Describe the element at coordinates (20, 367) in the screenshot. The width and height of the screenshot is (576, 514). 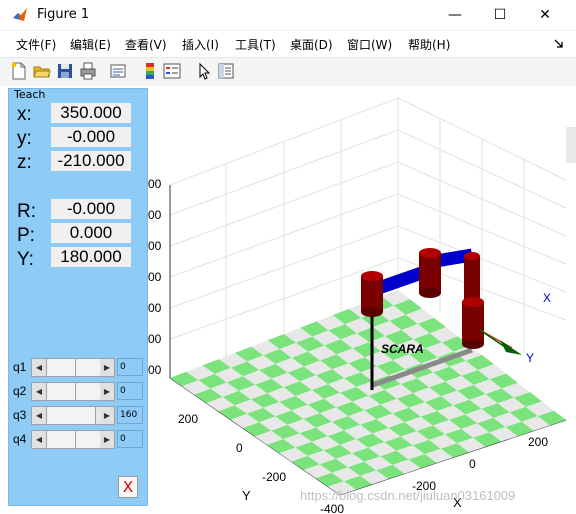
I see `joint-q1-label: q1` at that location.